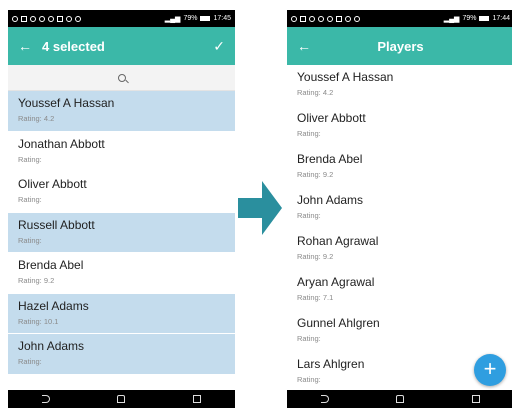 The height and width of the screenshot is (410, 512). I want to click on player-name: Russell Abbott, so click(56, 224).